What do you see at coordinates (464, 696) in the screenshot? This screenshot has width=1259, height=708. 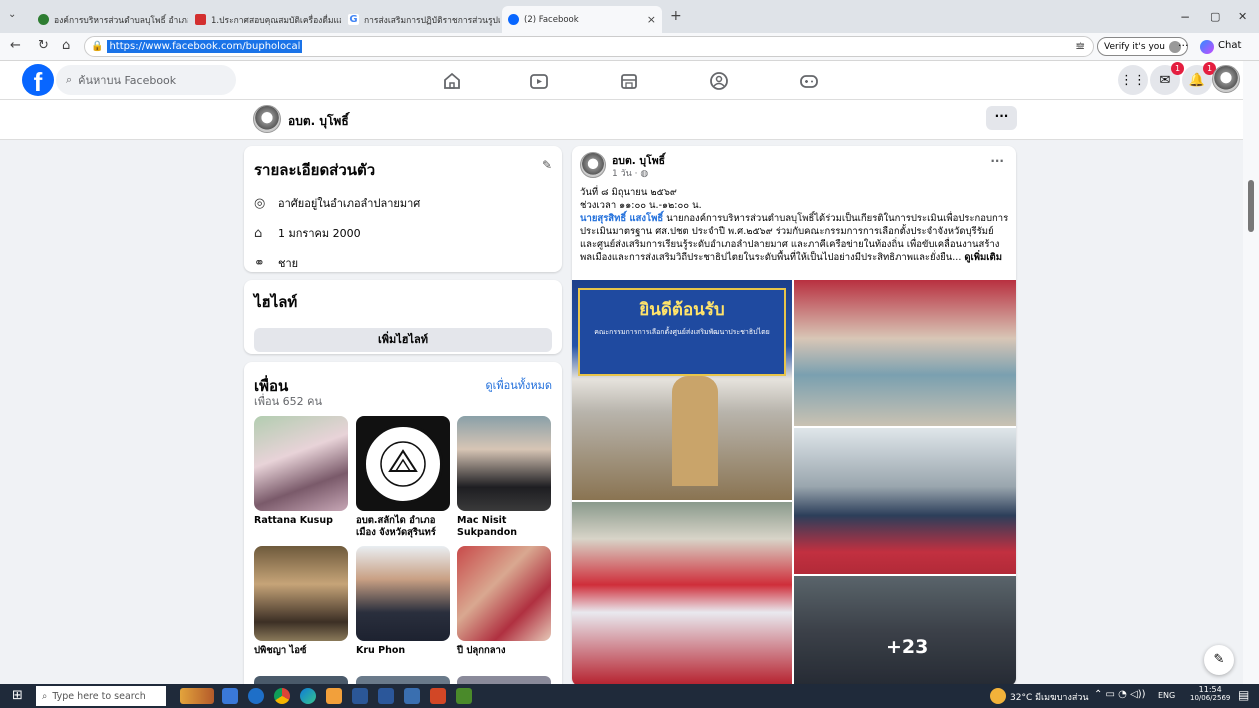 I see `app-icon` at bounding box center [464, 696].